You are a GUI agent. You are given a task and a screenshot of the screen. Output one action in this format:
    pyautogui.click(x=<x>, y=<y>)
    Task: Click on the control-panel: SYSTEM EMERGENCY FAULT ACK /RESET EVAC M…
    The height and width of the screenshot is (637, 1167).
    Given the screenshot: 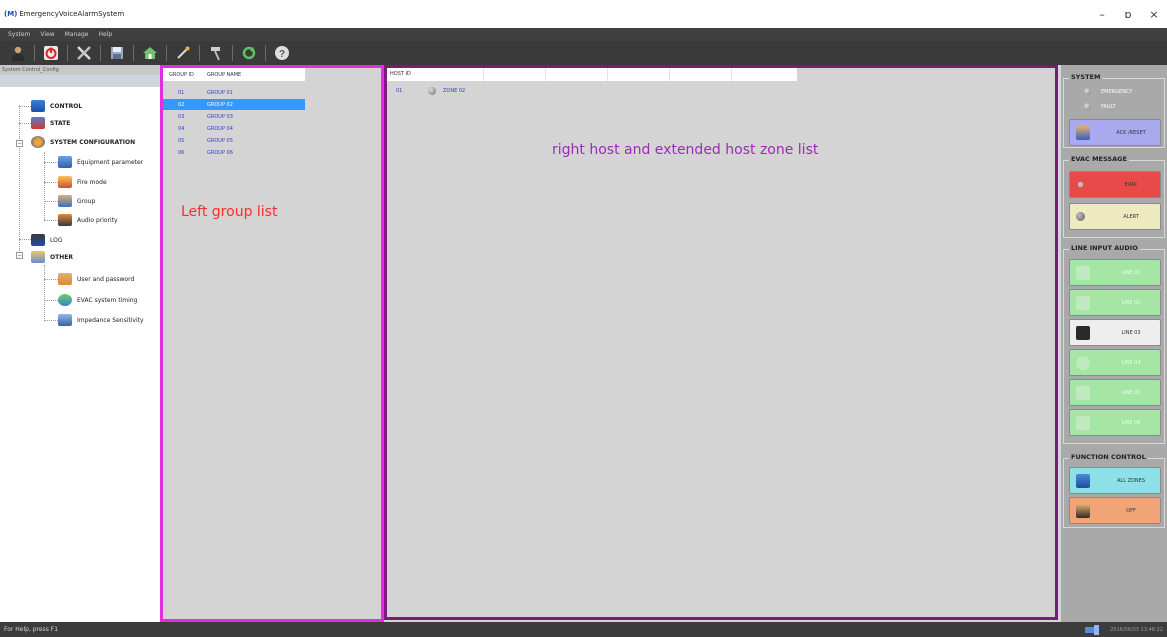 What is the action you would take?
    pyautogui.click(x=1114, y=343)
    